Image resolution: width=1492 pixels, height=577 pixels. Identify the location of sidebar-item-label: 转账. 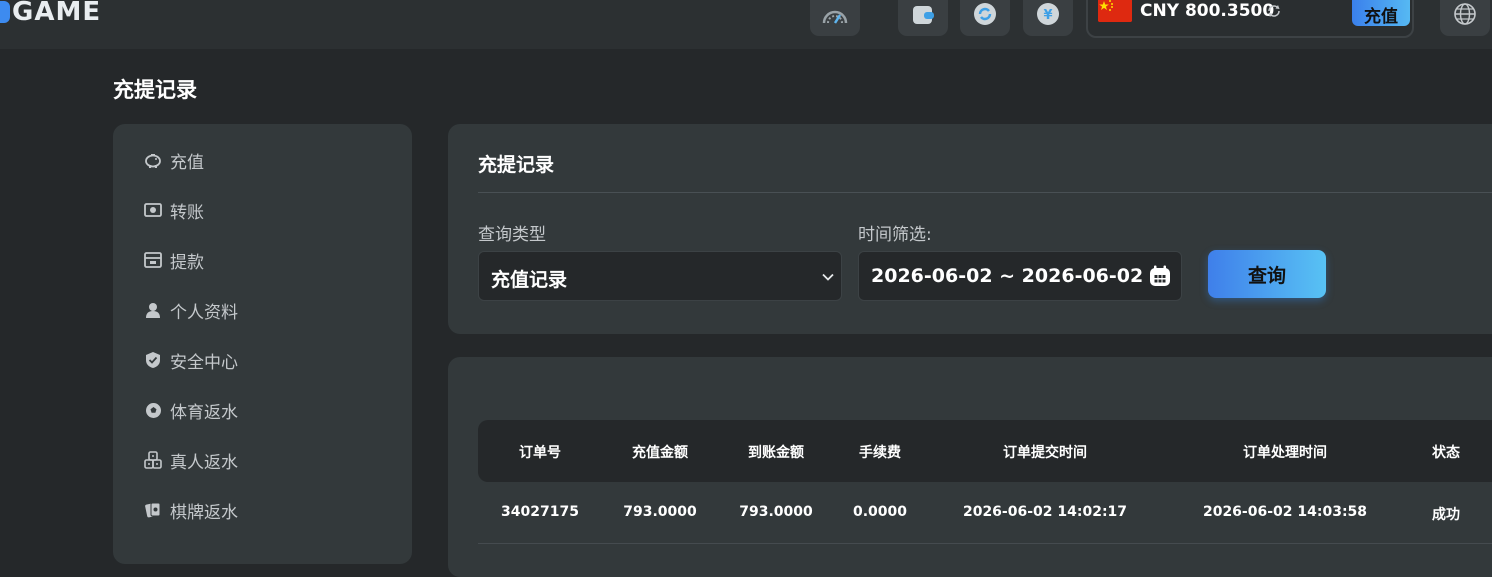
(187, 212).